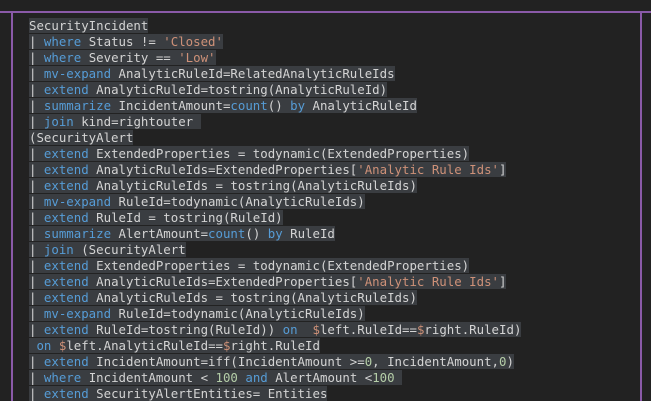 This screenshot has height=401, width=651. I want to click on code-token: summarize, so click(77, 105).